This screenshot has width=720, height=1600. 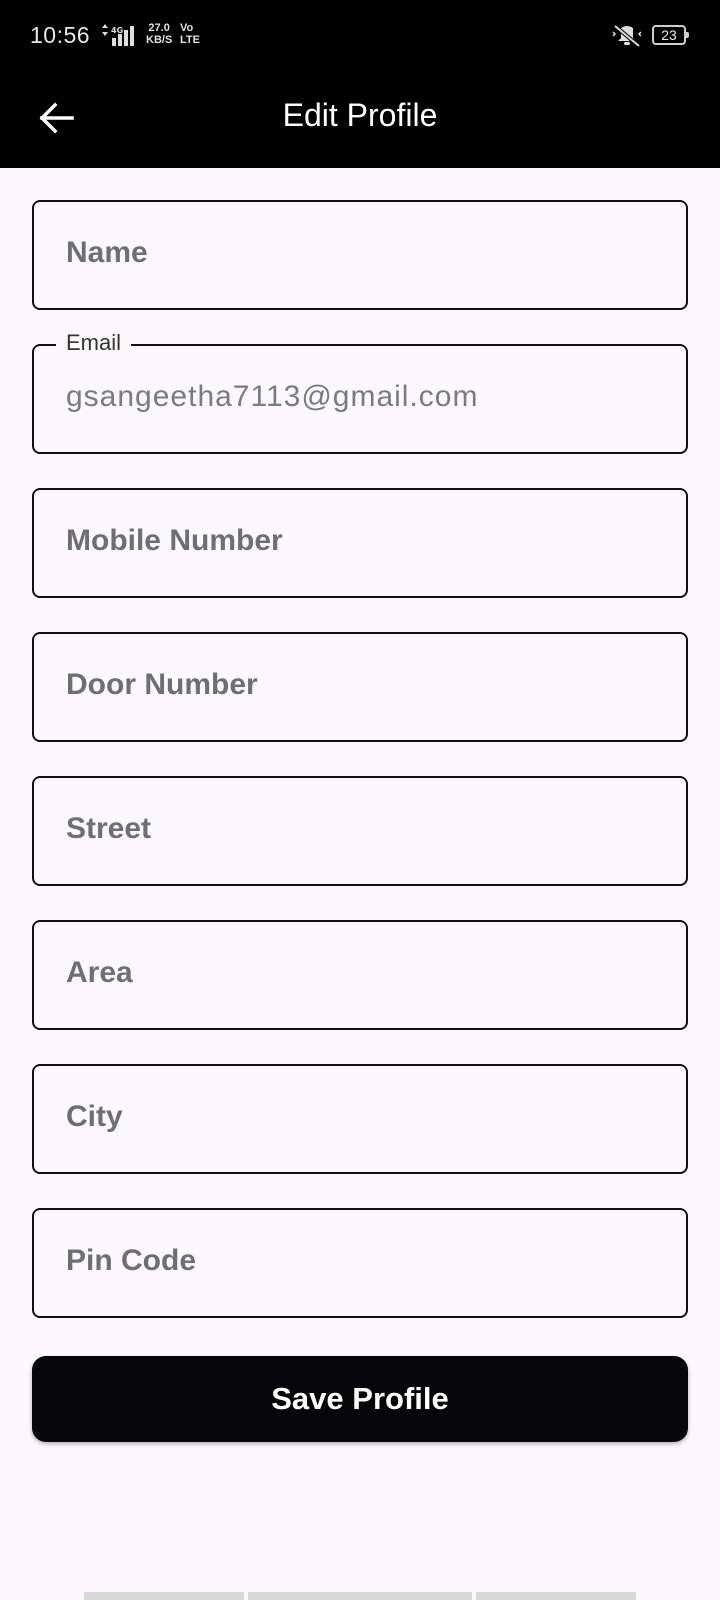 I want to click on signal-icon: 4G, so click(x=118, y=35).